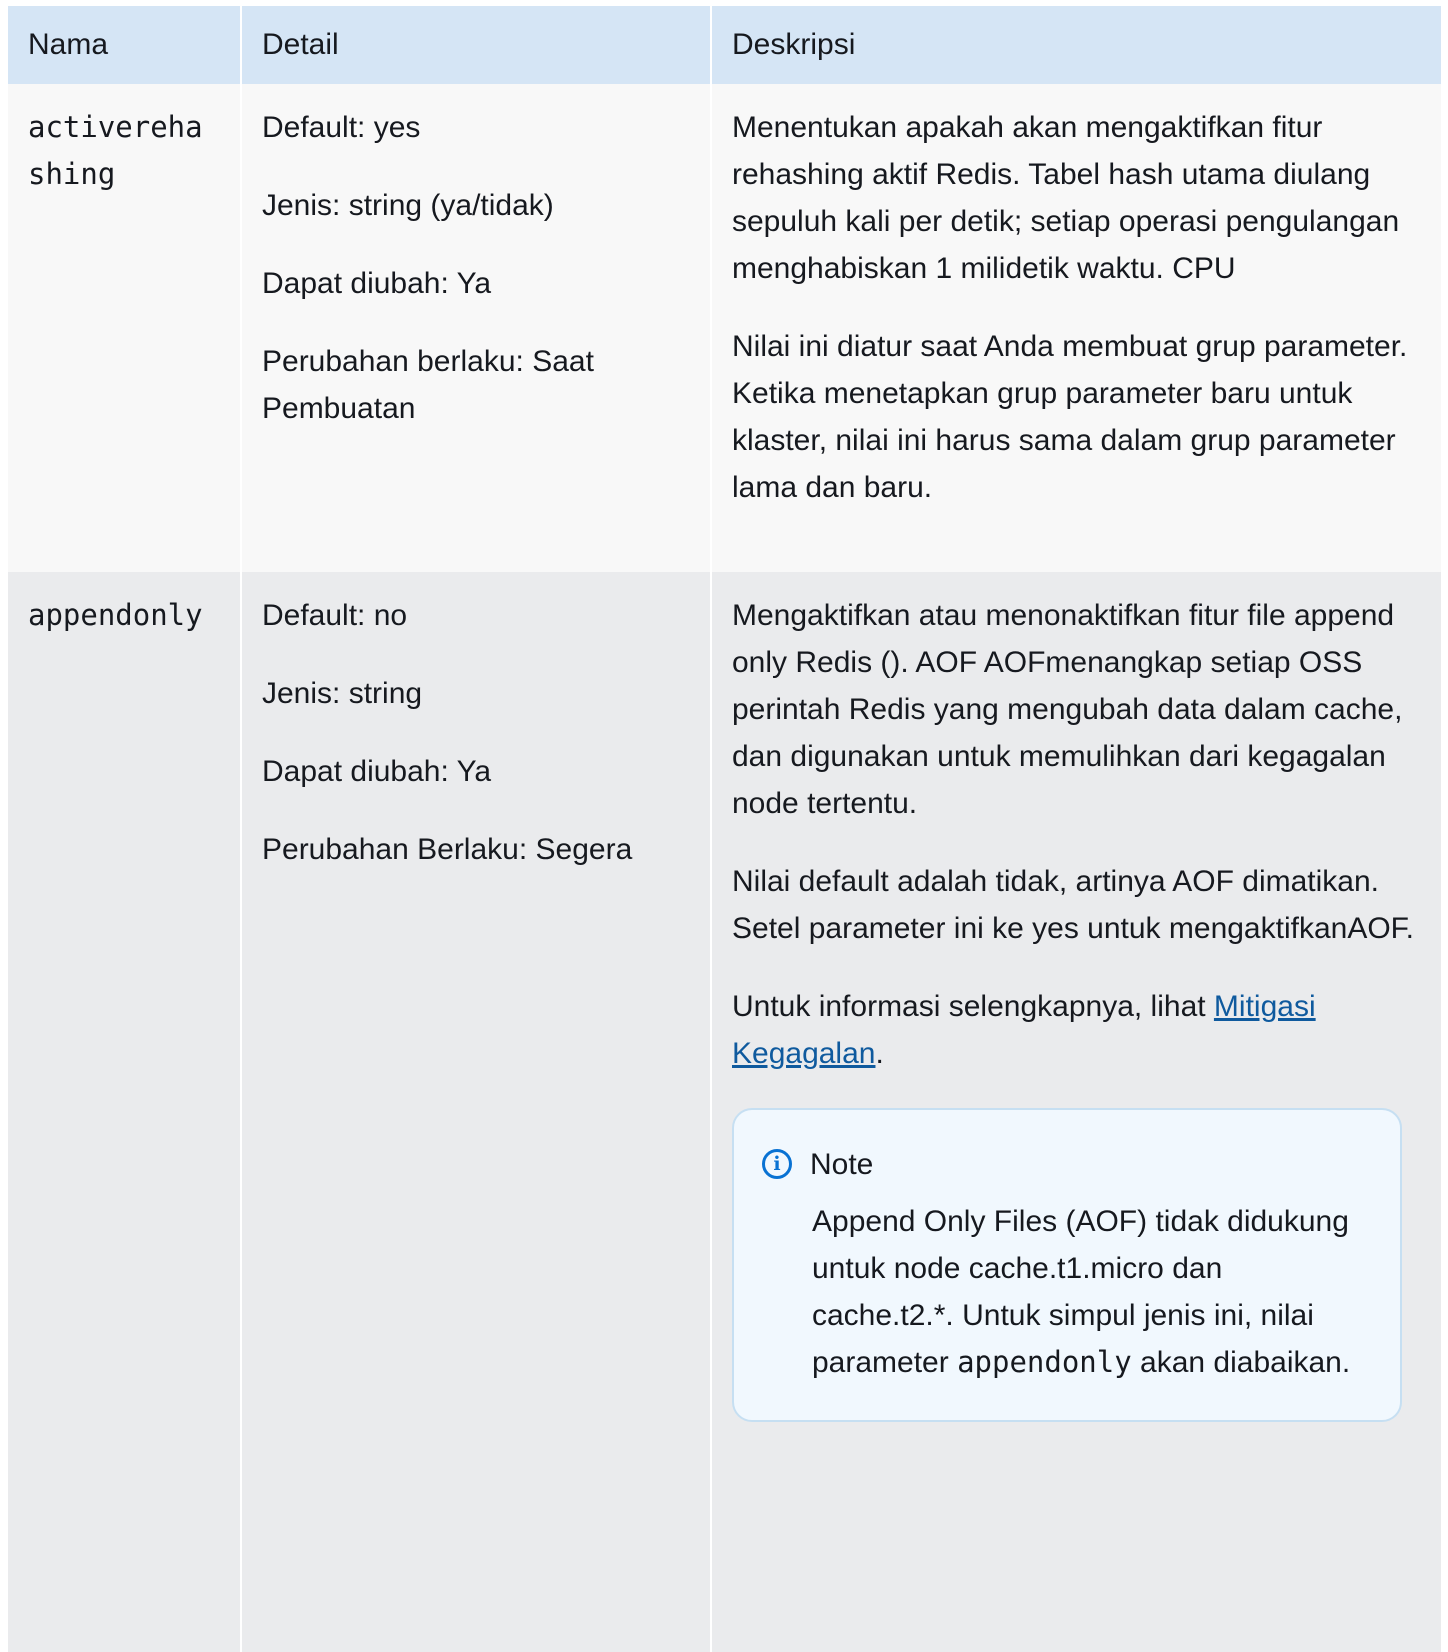  Describe the element at coordinates (1067, 1164) in the screenshot. I see `note-header: i Note` at that location.